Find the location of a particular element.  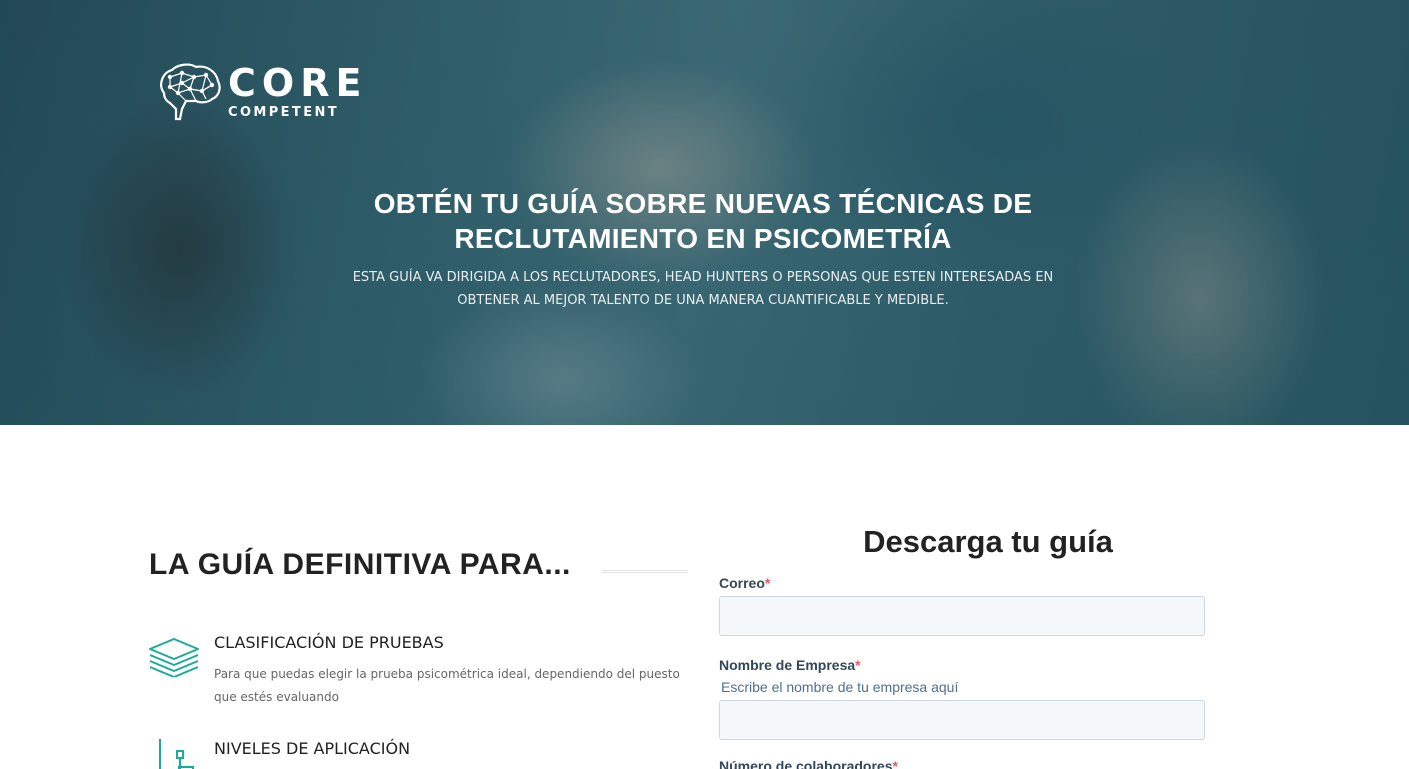

logo-wordmark-competent: COMPETENT is located at coordinates (284, 112).